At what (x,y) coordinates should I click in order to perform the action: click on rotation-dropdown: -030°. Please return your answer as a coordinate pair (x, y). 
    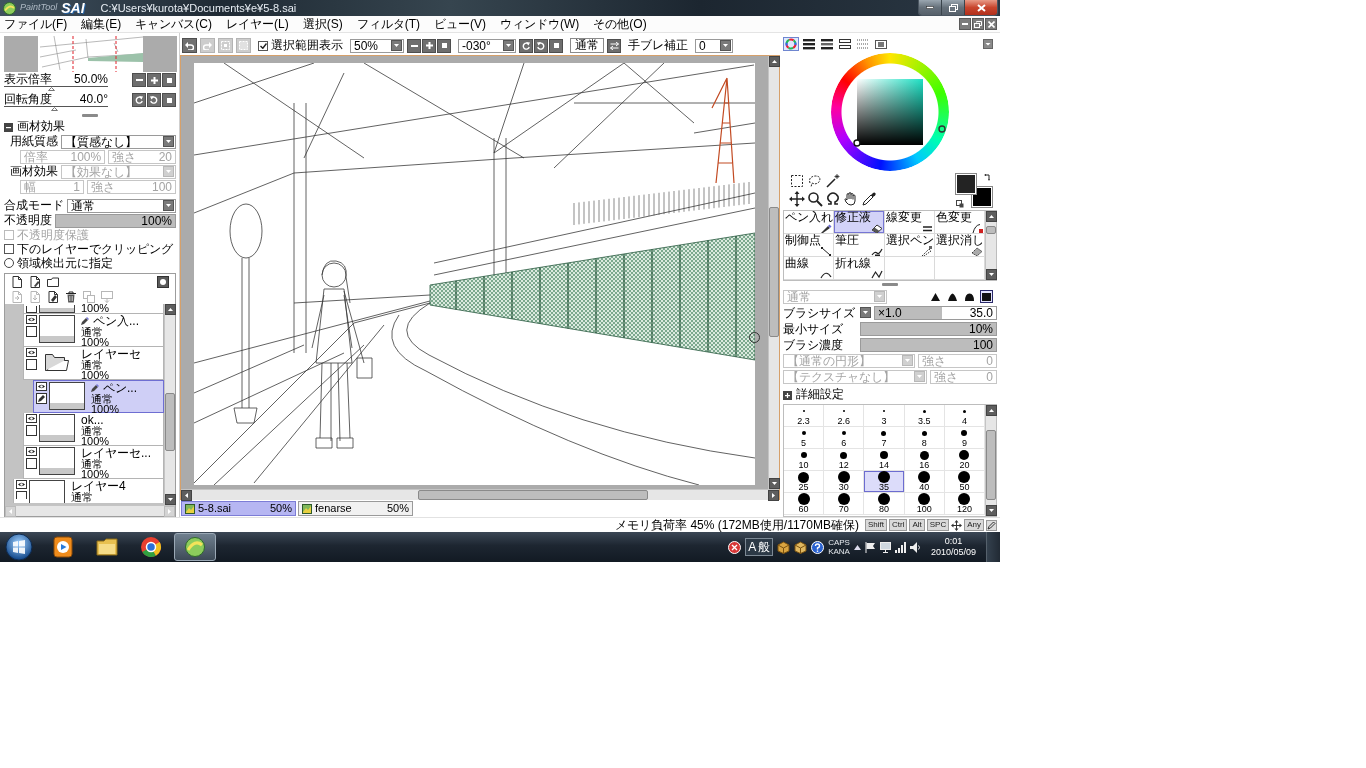
    Looking at the image, I should click on (487, 45).